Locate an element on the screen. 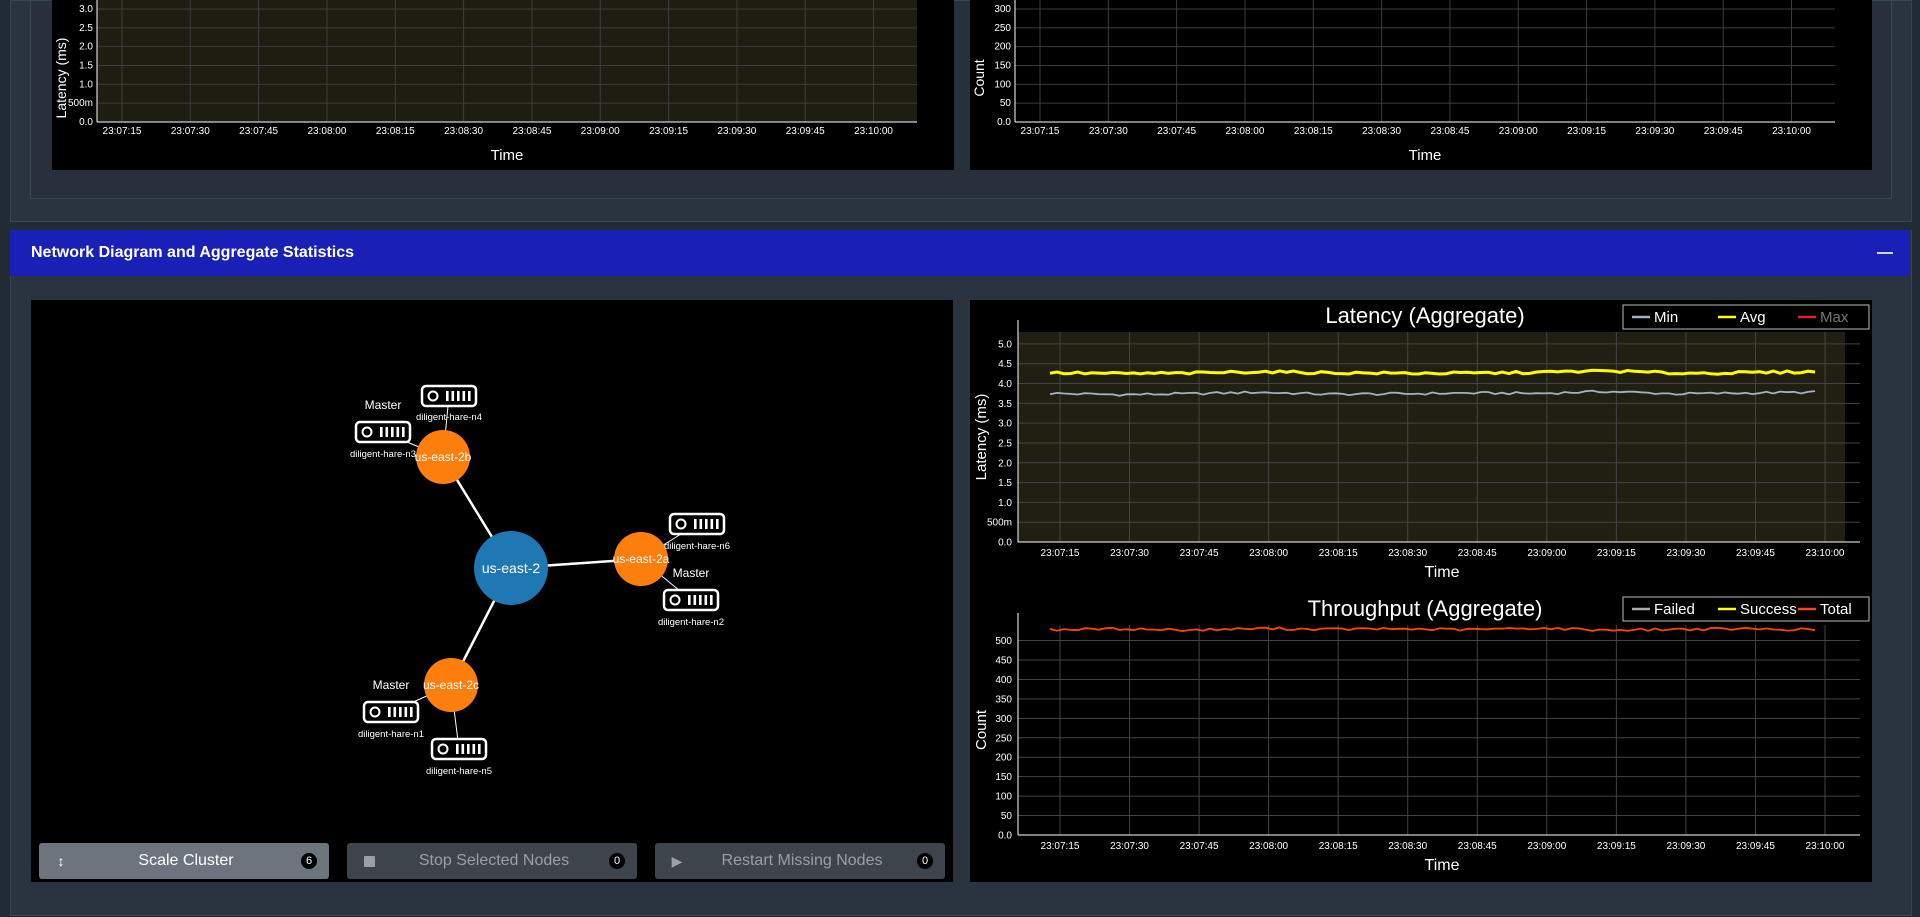 This screenshot has height=917, width=1920. throughput-x-tick: 23:10:00 is located at coordinates (1825, 846).